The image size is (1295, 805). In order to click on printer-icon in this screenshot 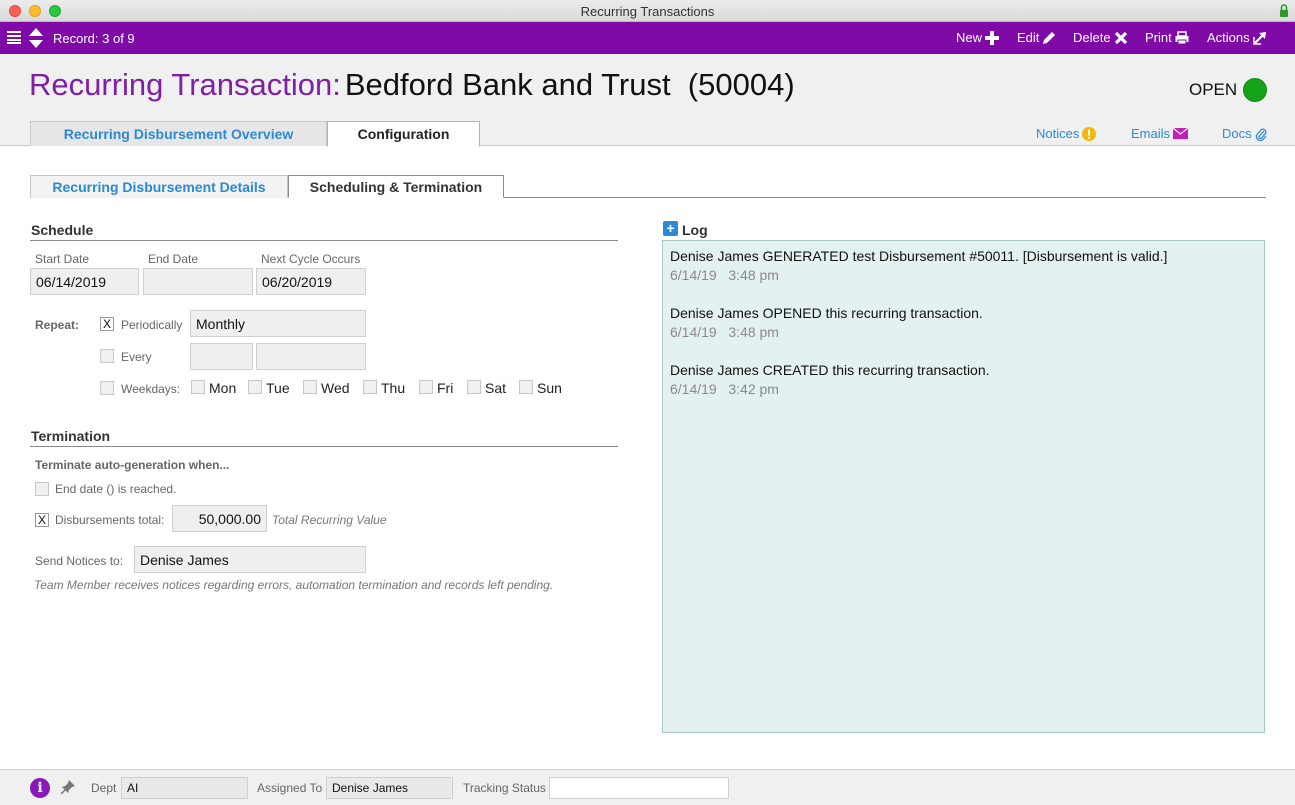, I will do `click(1182, 37)`.